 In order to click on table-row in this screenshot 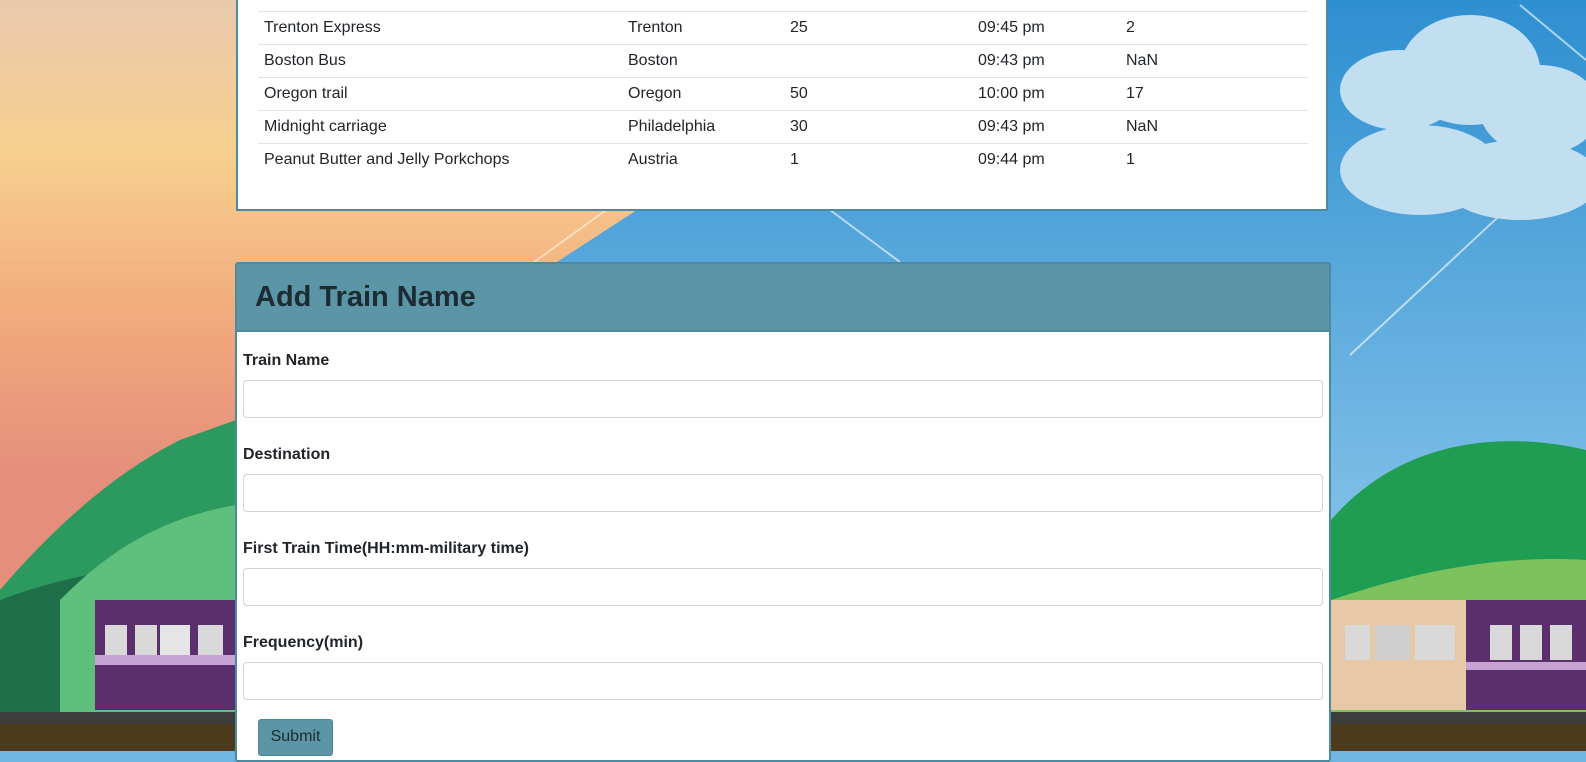, I will do `click(783, 6)`.